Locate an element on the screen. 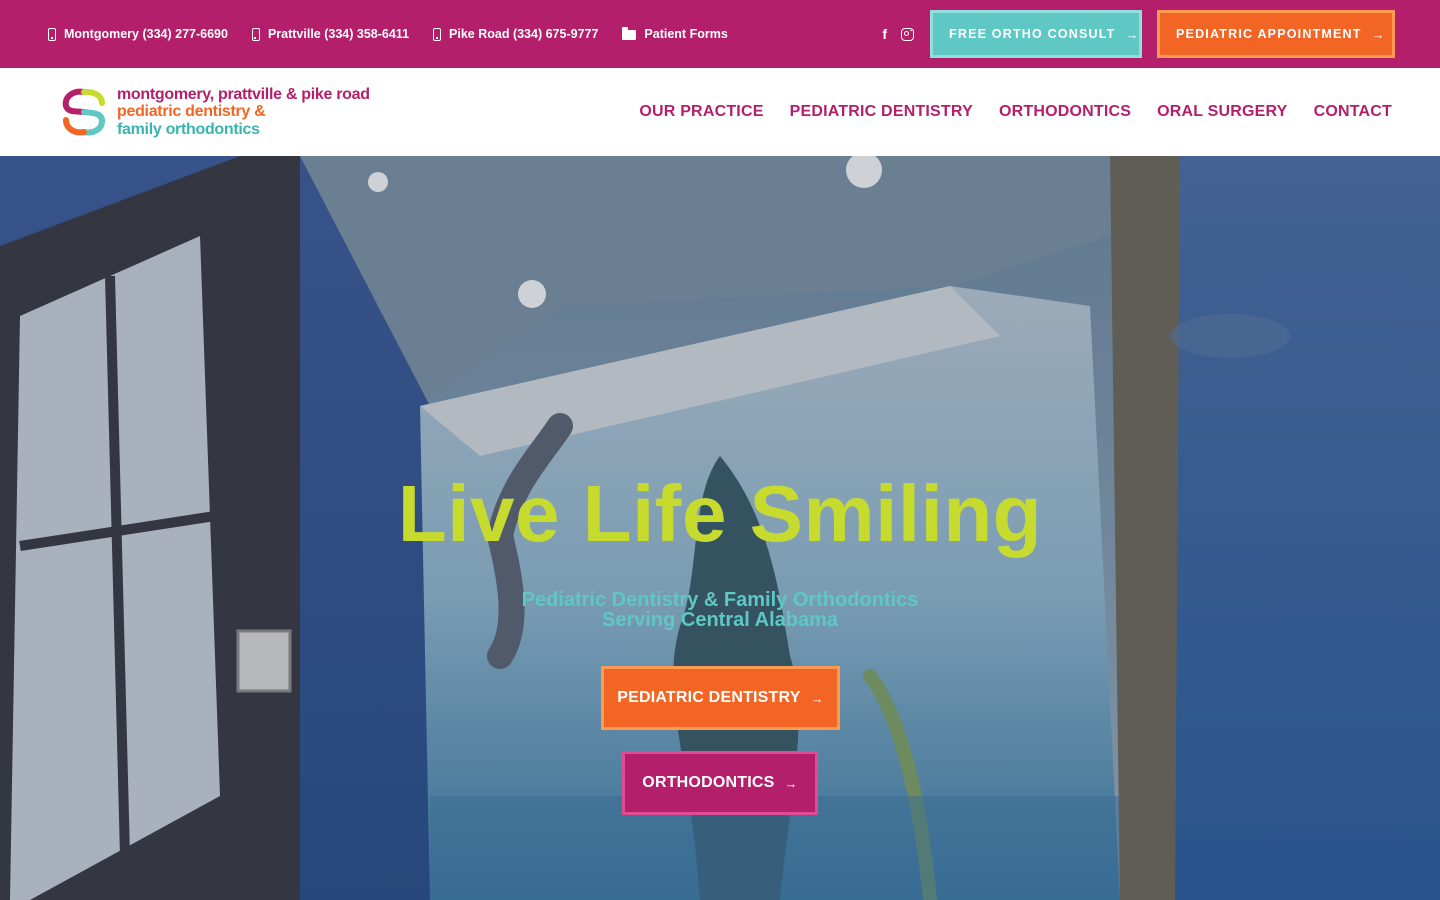 The image size is (1440, 900). button-label: PEDIATRIC DENTISTRY is located at coordinates (709, 697).